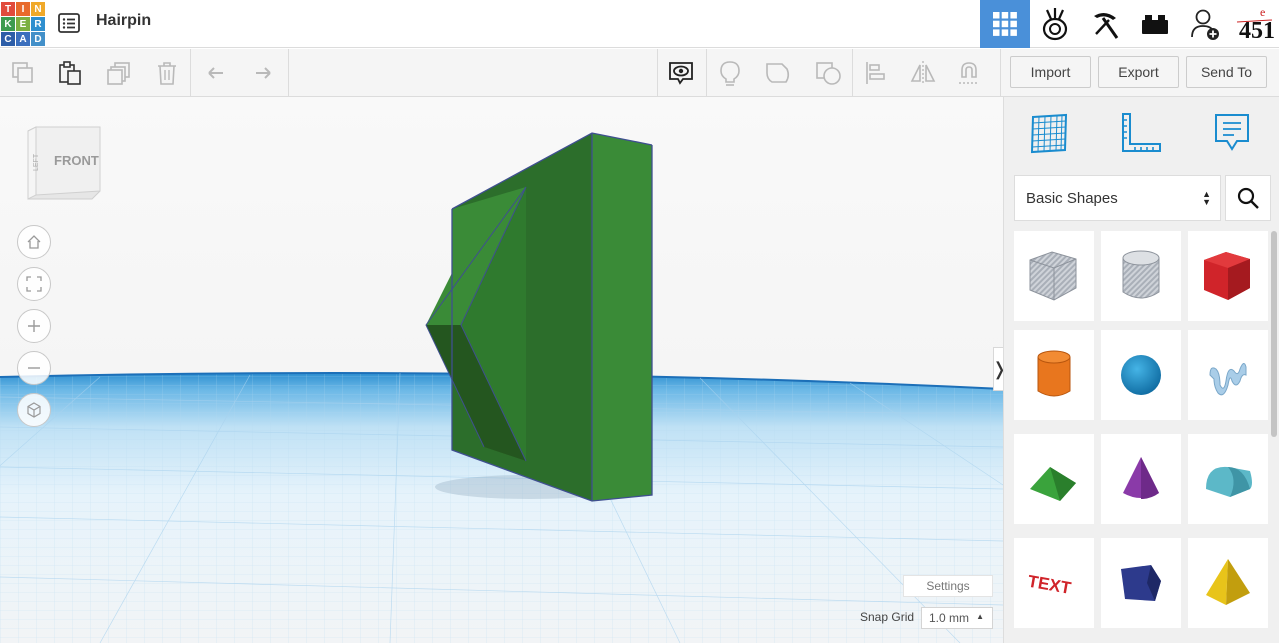 The image size is (1279, 643). What do you see at coordinates (34, 242) in the screenshot?
I see `home-view-button` at bounding box center [34, 242].